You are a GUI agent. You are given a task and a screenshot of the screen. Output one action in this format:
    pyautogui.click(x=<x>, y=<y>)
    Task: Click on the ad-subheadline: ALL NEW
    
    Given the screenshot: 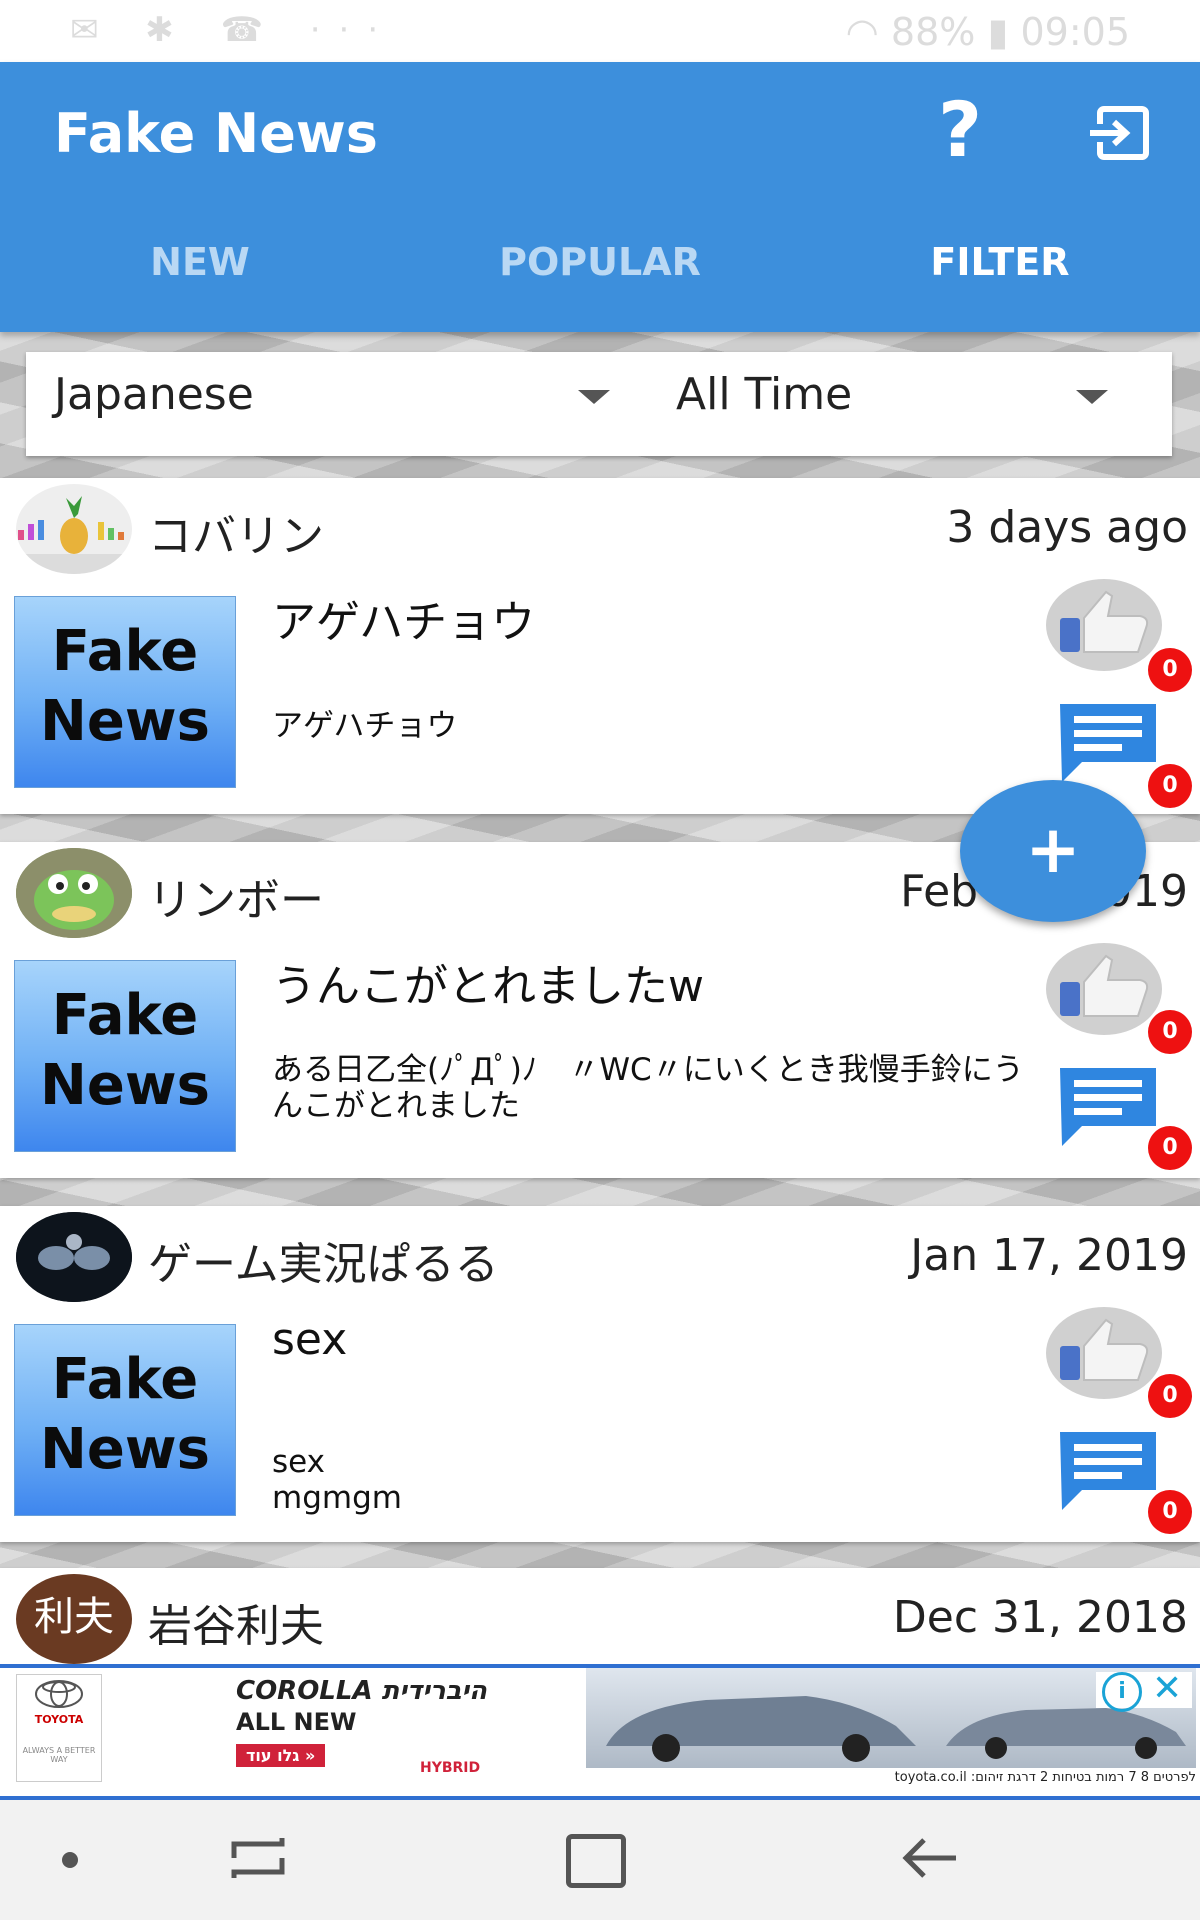 What is the action you would take?
    pyautogui.click(x=296, y=1722)
    